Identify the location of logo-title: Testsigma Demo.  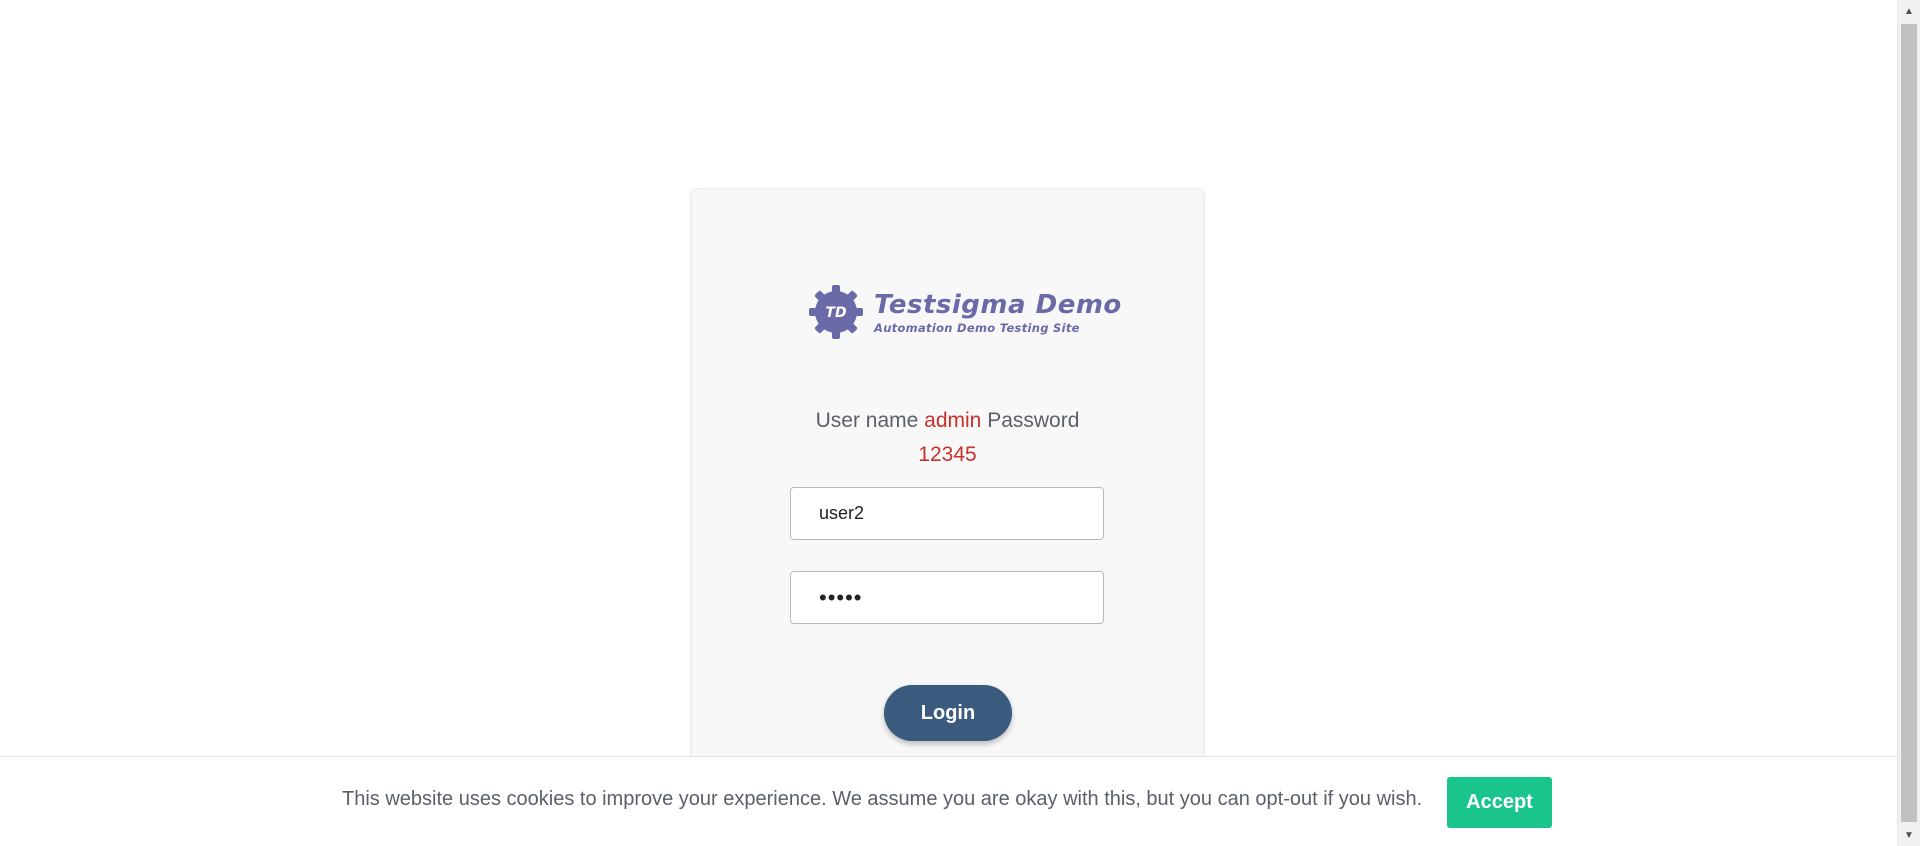
(998, 304).